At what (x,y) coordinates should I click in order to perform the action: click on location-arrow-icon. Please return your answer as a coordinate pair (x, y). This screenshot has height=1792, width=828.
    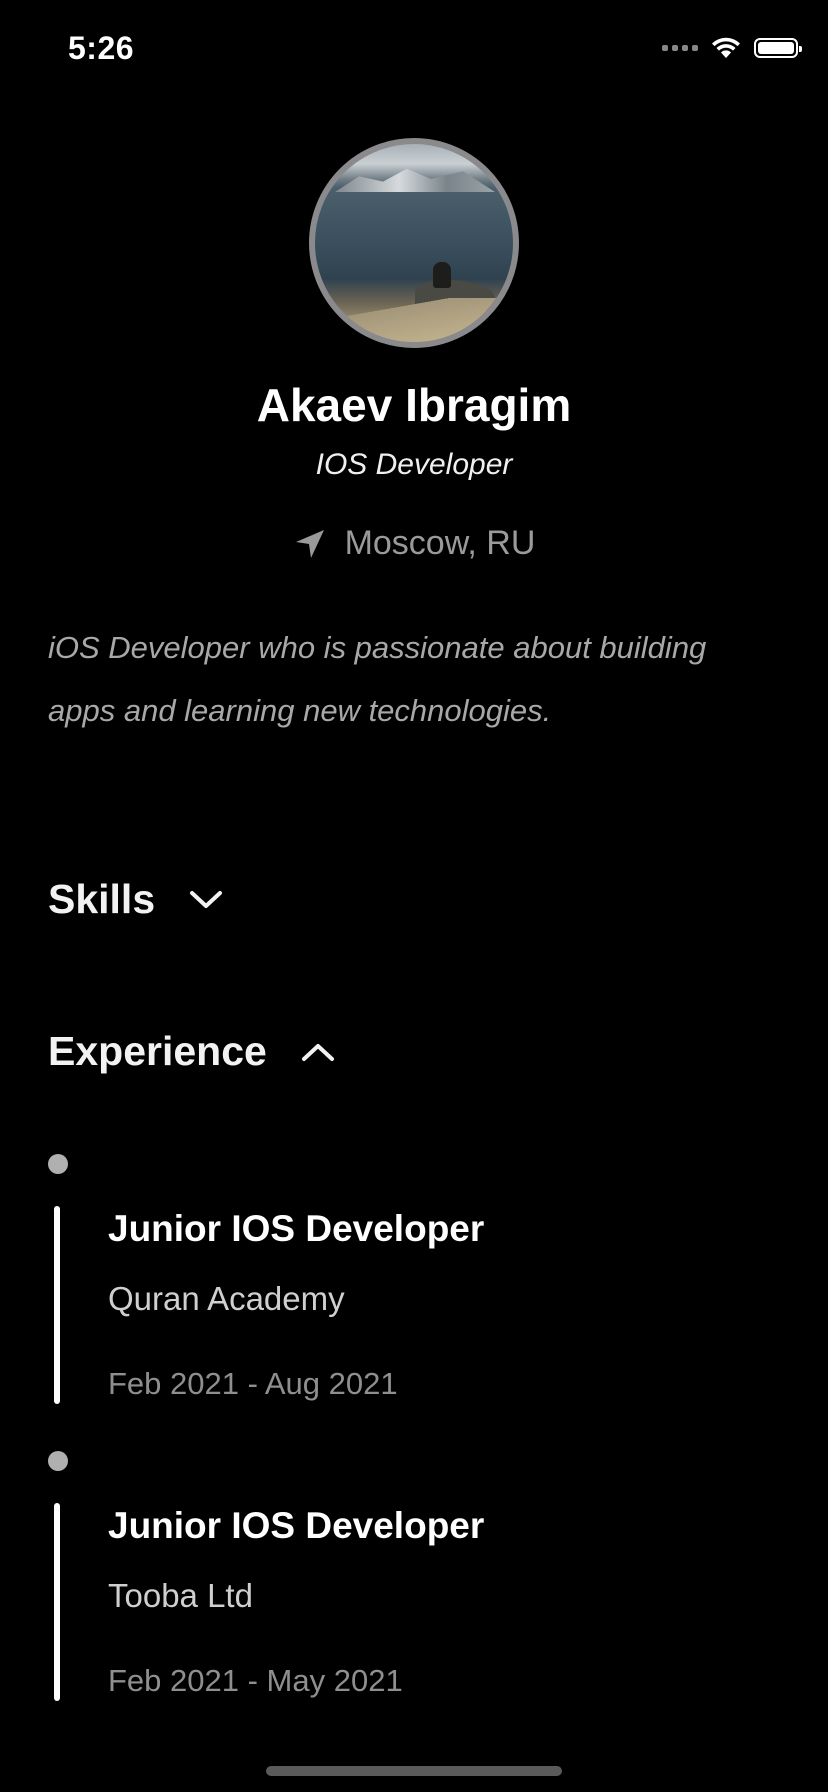
    Looking at the image, I should click on (310, 544).